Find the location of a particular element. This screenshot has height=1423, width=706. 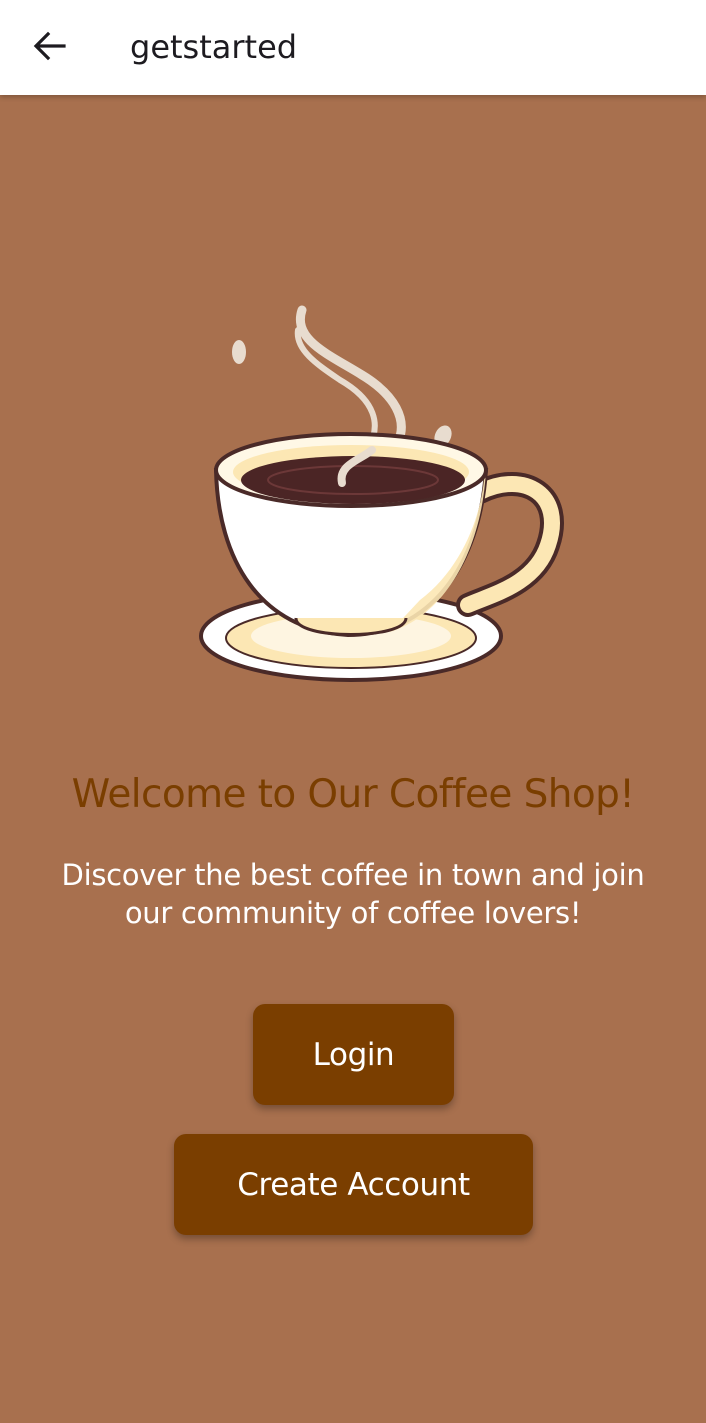

coffee-cup-illustration is located at coordinates (381, 493).